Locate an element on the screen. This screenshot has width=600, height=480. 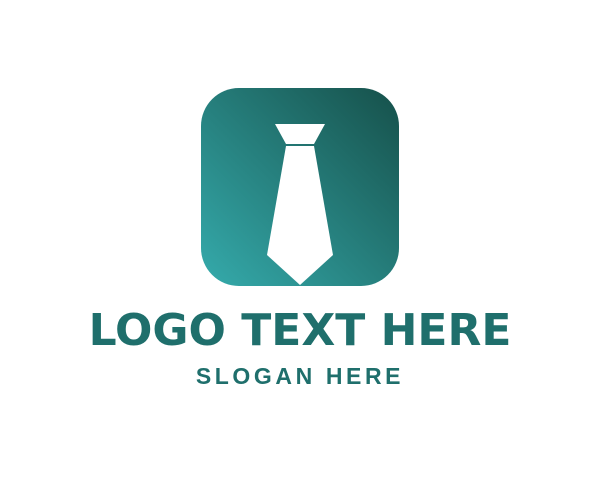
logo-icon-tile is located at coordinates (300, 187).